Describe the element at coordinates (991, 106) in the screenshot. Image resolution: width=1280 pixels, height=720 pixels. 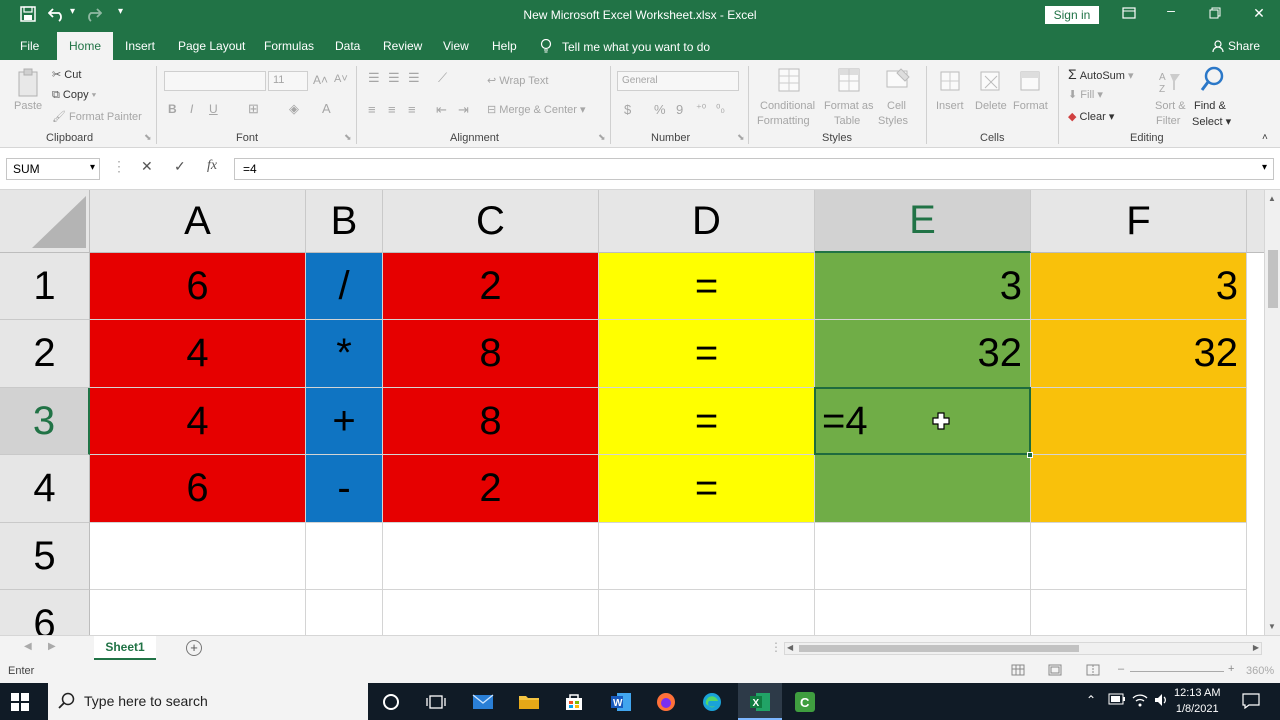
I see `delete-cells-label: Delete` at that location.